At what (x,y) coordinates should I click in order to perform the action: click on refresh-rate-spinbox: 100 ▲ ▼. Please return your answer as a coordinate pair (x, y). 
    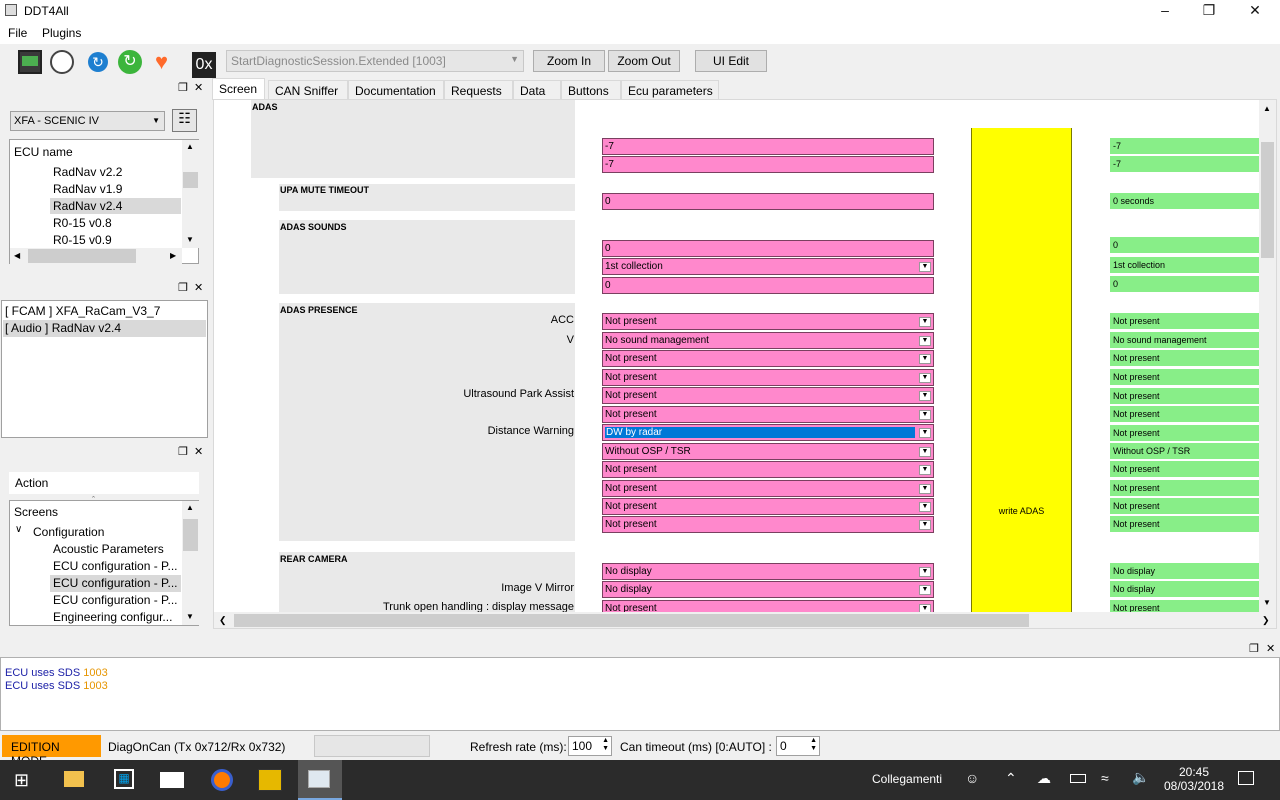
    Looking at the image, I should click on (590, 746).